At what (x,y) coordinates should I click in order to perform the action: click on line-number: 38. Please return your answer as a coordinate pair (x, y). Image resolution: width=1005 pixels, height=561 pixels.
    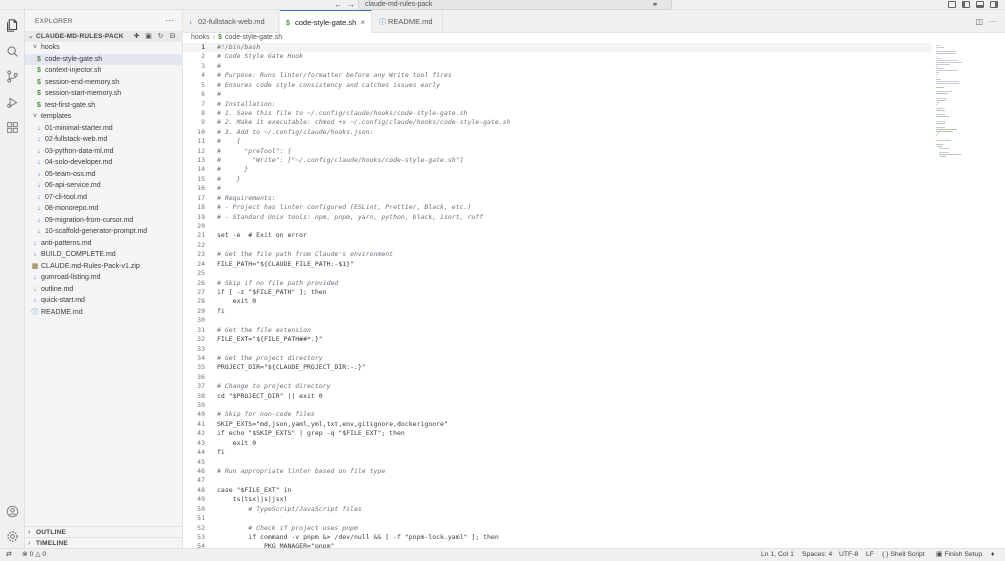
    Looking at the image, I should click on (201, 395).